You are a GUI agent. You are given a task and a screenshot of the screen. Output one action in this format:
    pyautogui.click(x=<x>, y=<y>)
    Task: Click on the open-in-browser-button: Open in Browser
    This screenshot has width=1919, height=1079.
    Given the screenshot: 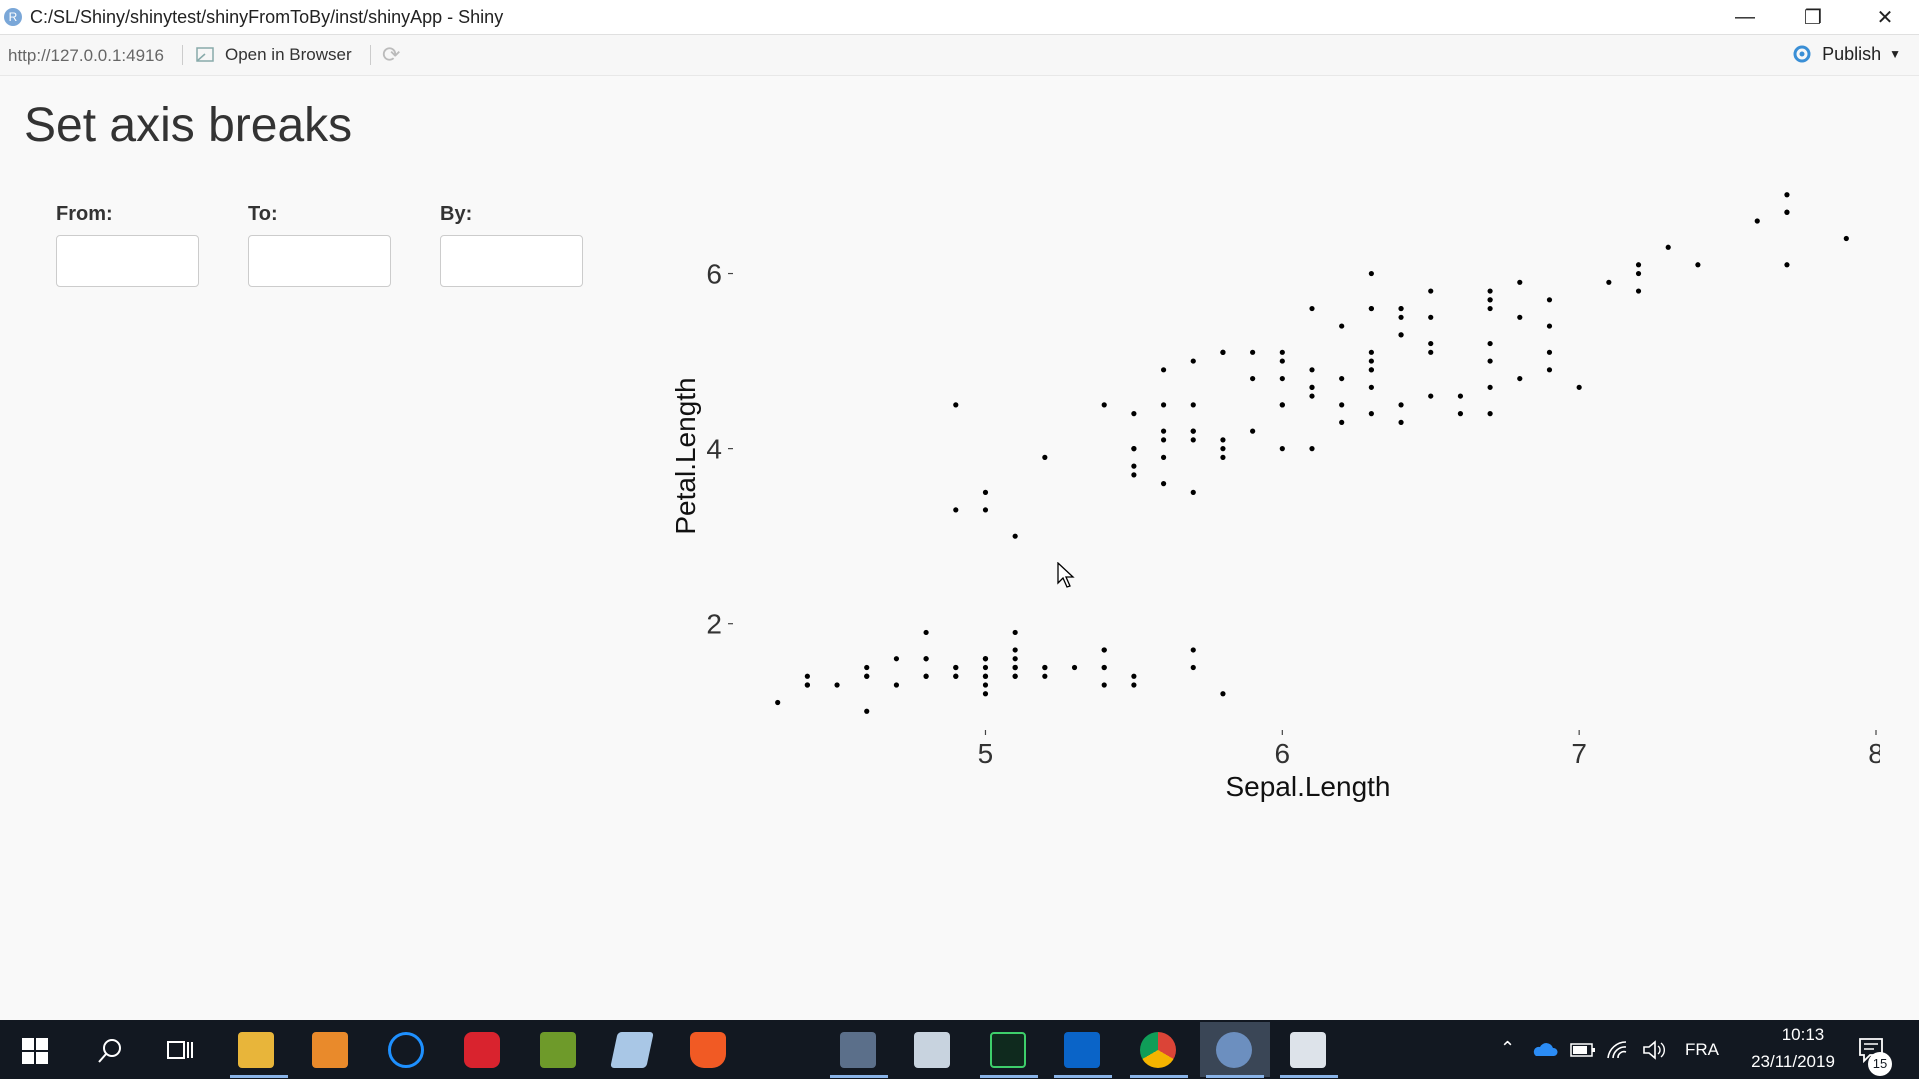 What is the action you would take?
    pyautogui.click(x=273, y=55)
    